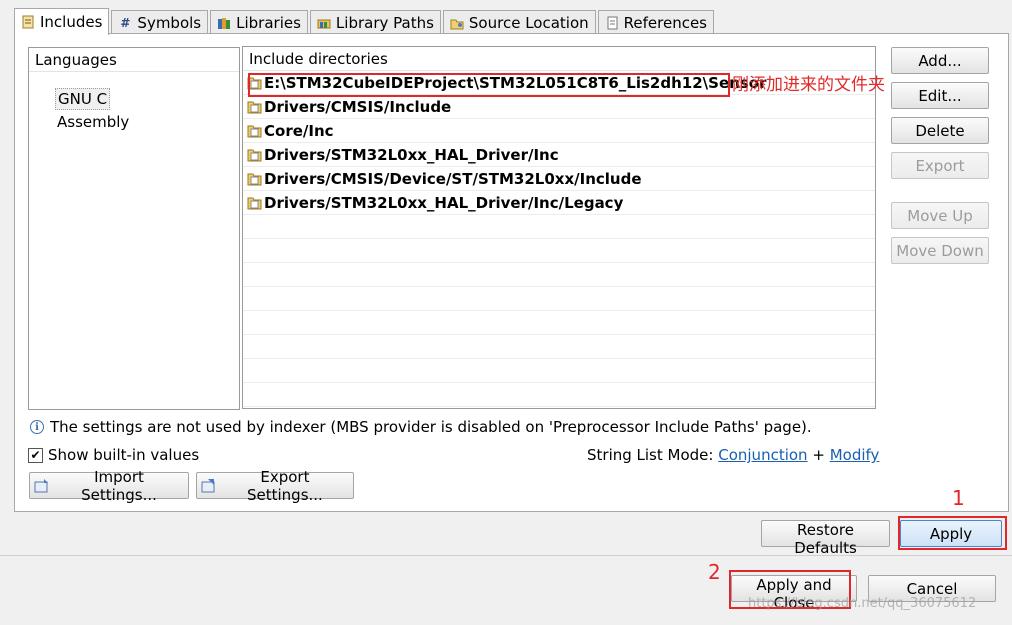 The width and height of the screenshot is (1012, 625). Describe the element at coordinates (299, 130) in the screenshot. I see `include-dir-path: Core/Inc` at that location.